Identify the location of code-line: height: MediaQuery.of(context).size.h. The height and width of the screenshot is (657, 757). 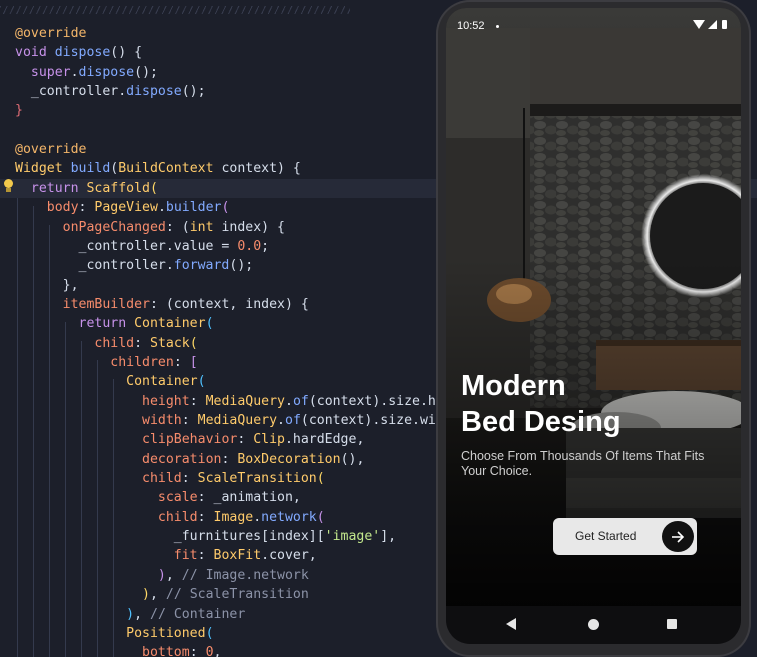
(218, 401).